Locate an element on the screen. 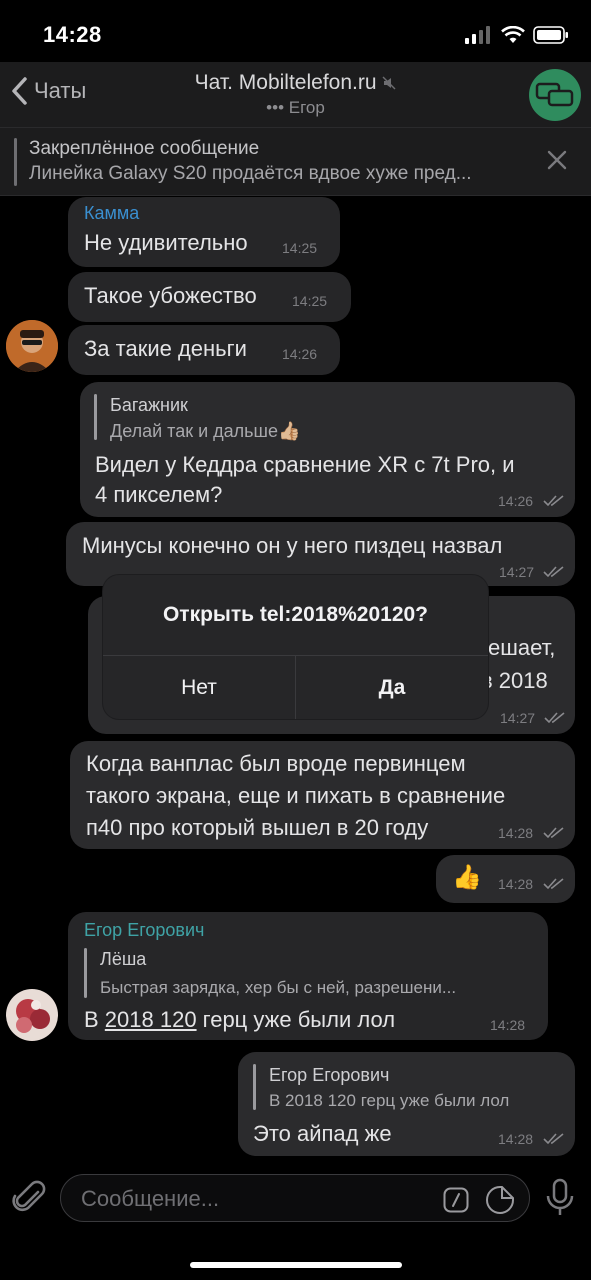 This screenshot has height=1280, width=591. group-avatar is located at coordinates (555, 95).